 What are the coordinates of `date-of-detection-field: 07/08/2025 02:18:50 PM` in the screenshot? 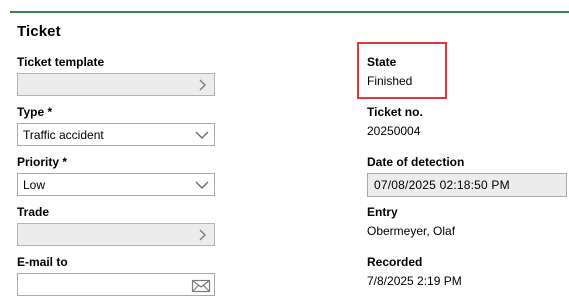 It's located at (467, 185).